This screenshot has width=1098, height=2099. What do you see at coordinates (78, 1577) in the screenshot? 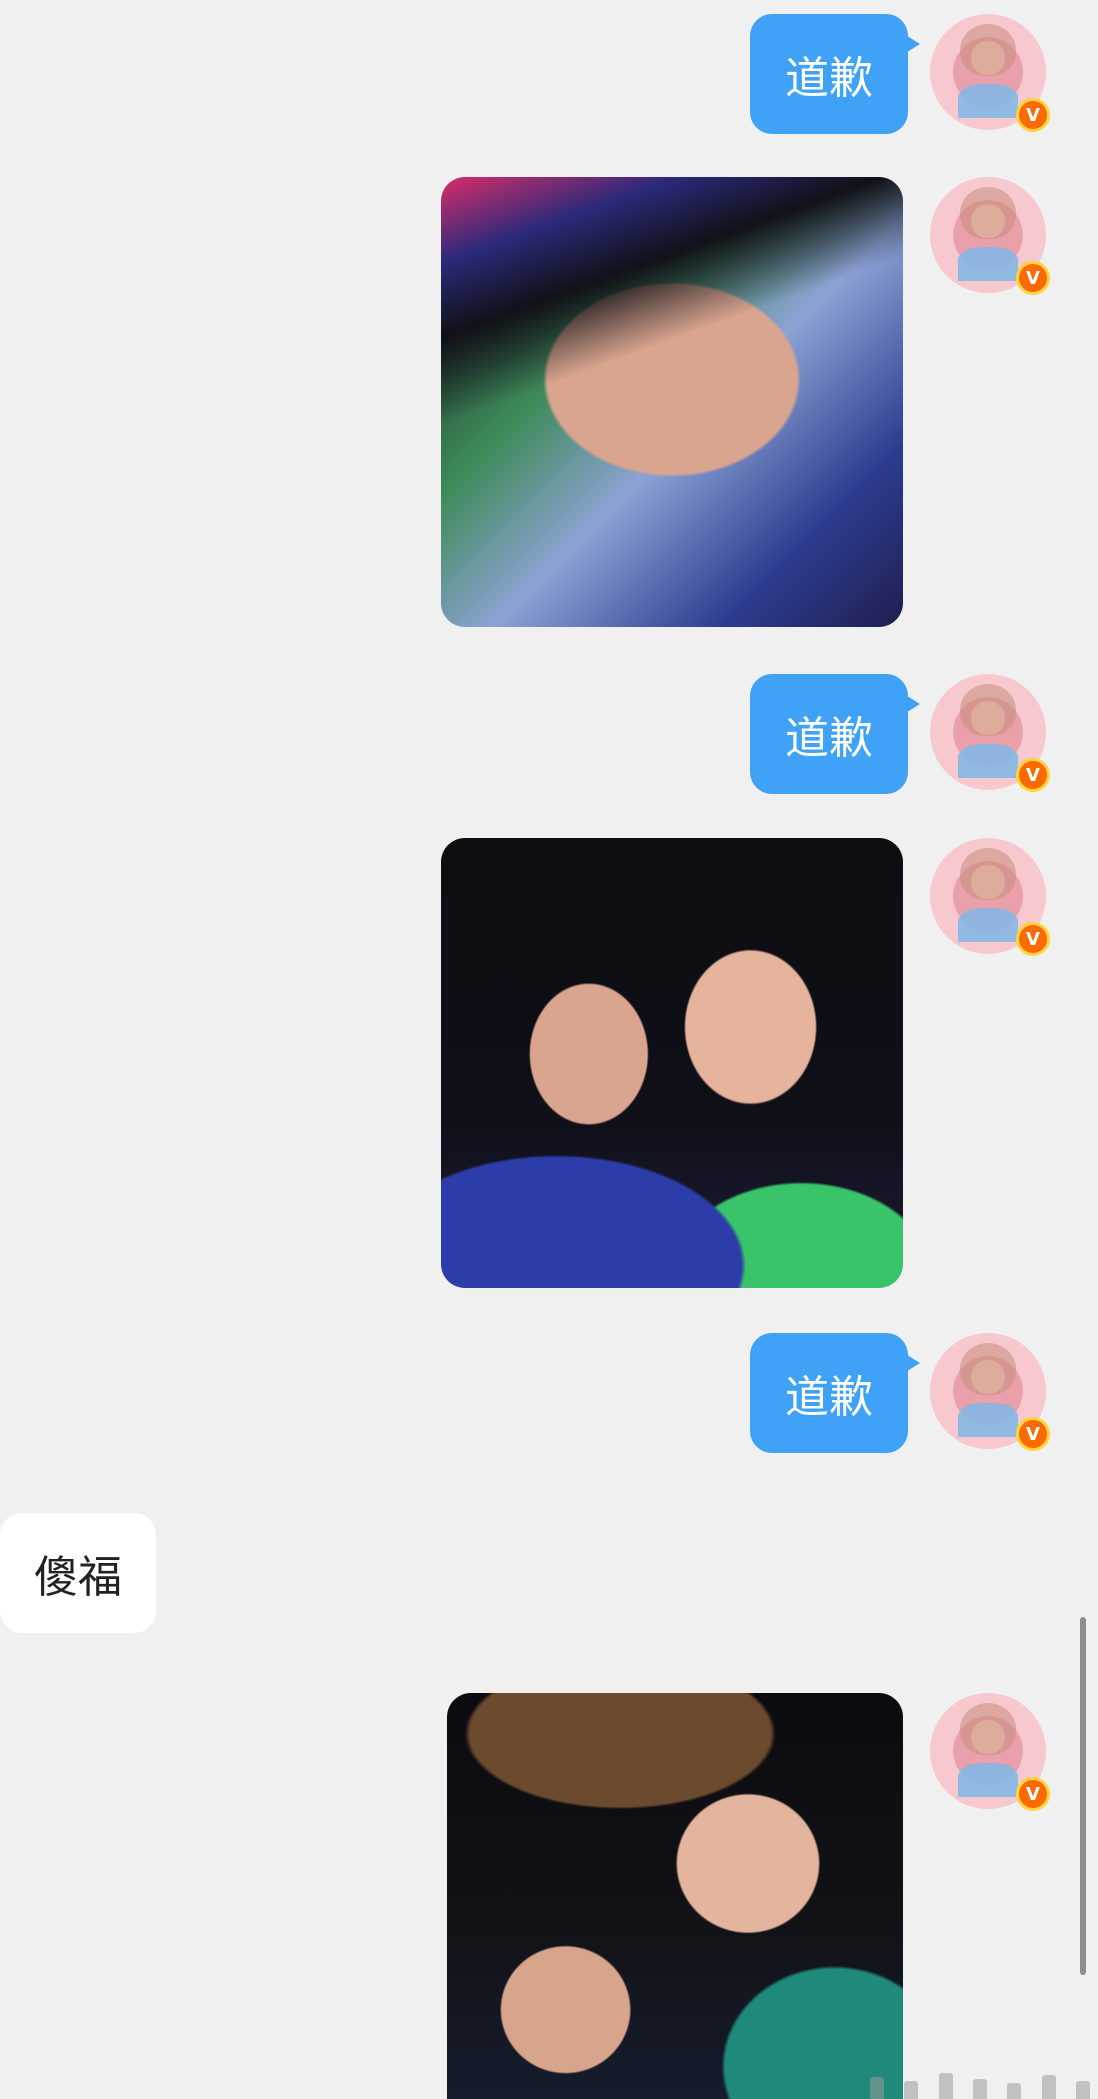
I see `message-text: 傻福` at bounding box center [78, 1577].